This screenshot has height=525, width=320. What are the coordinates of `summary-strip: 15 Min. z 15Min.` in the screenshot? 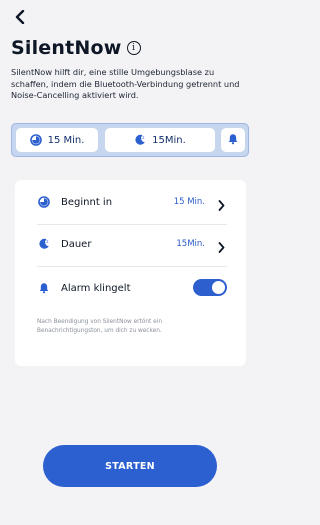 It's located at (130, 140).